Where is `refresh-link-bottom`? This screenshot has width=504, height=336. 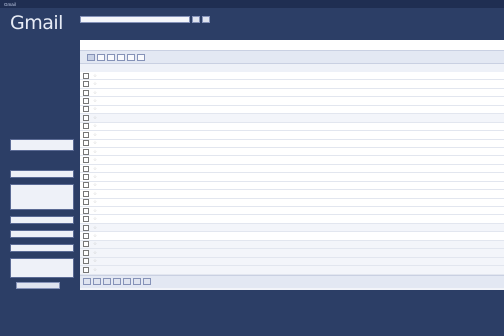 refresh-link-bottom is located at coordinates (147, 281).